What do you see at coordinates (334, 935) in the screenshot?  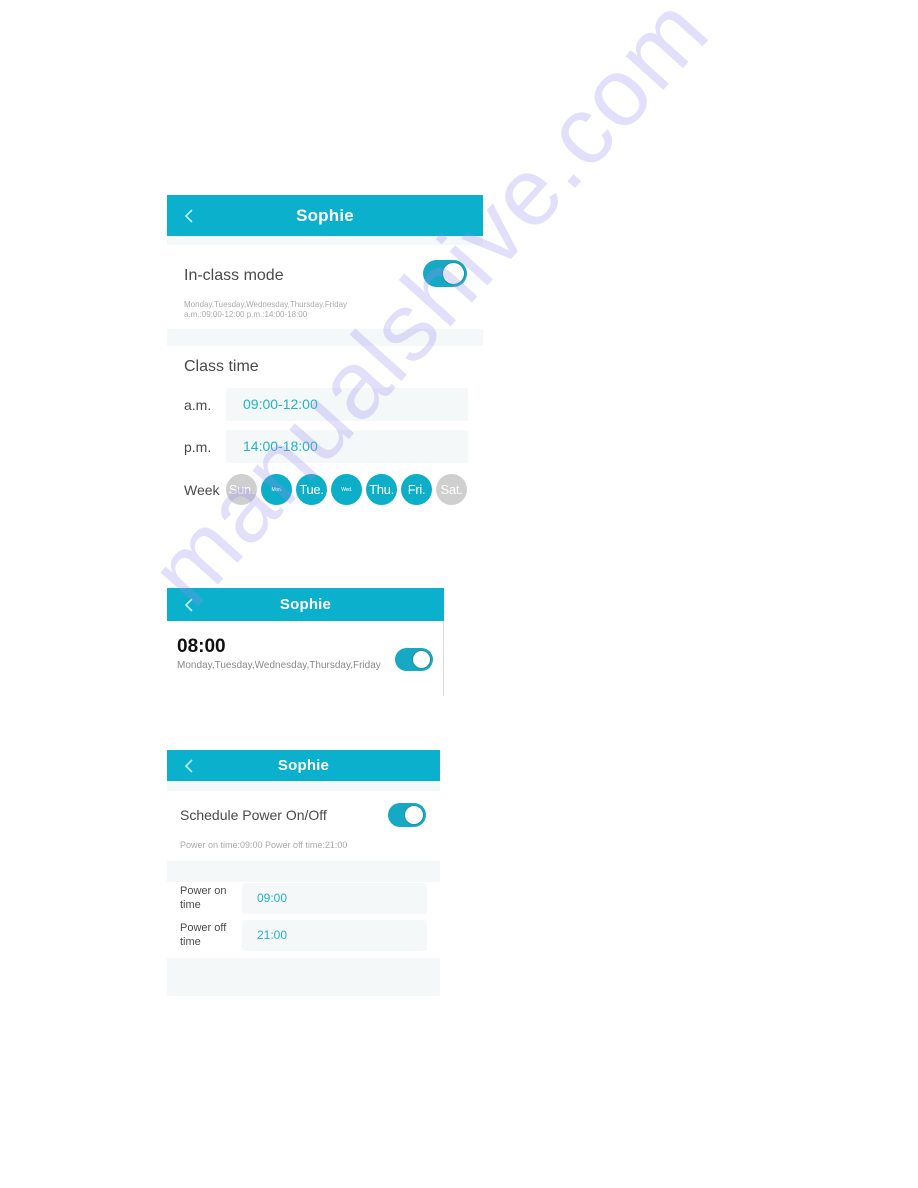 I see `power-off-time-field: 21:00` at bounding box center [334, 935].